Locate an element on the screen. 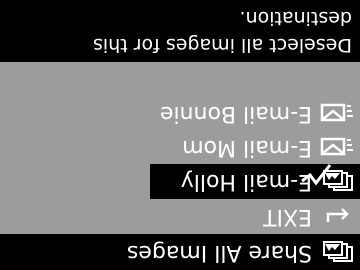  help-text-line: Deselect all images for this is located at coordinates (222, 45).